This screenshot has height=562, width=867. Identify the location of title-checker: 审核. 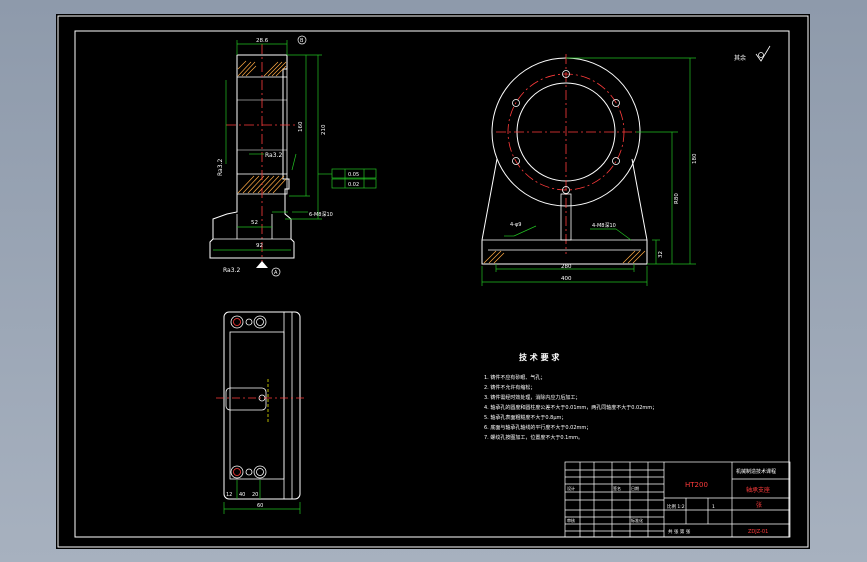
(571, 520).